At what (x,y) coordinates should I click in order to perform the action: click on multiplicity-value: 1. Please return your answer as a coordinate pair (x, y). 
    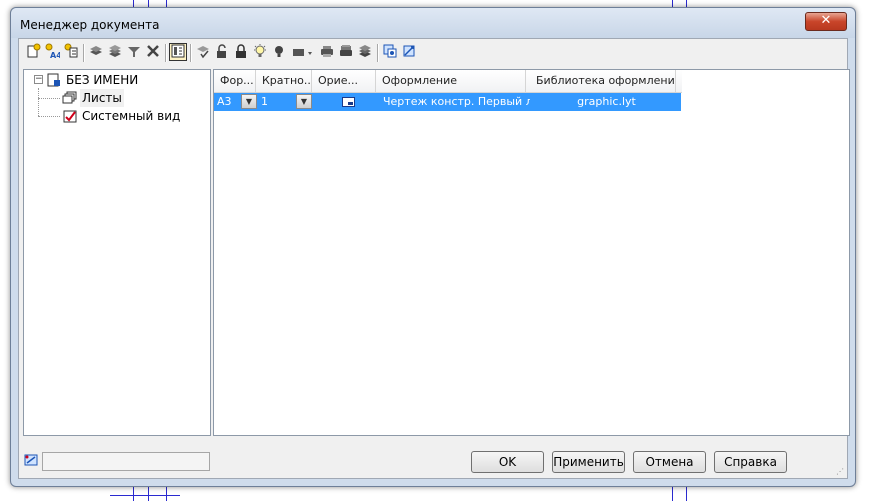
    Looking at the image, I should click on (264, 101).